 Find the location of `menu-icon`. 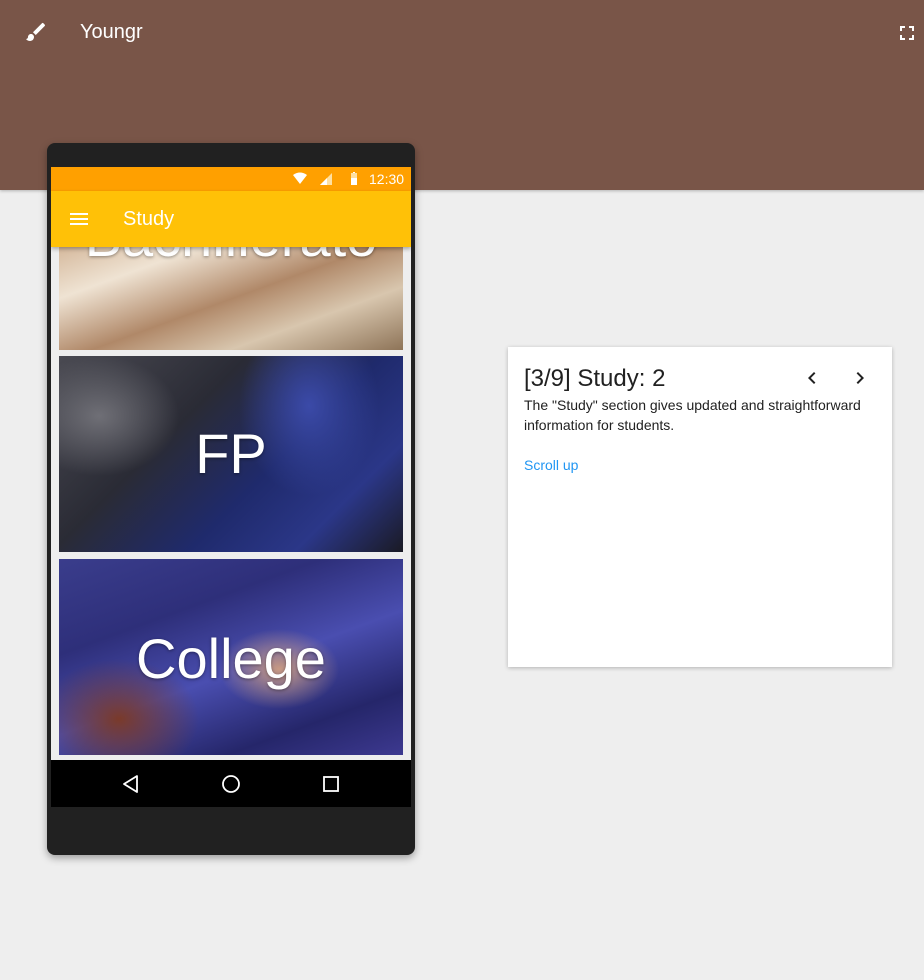

menu-icon is located at coordinates (79, 219).